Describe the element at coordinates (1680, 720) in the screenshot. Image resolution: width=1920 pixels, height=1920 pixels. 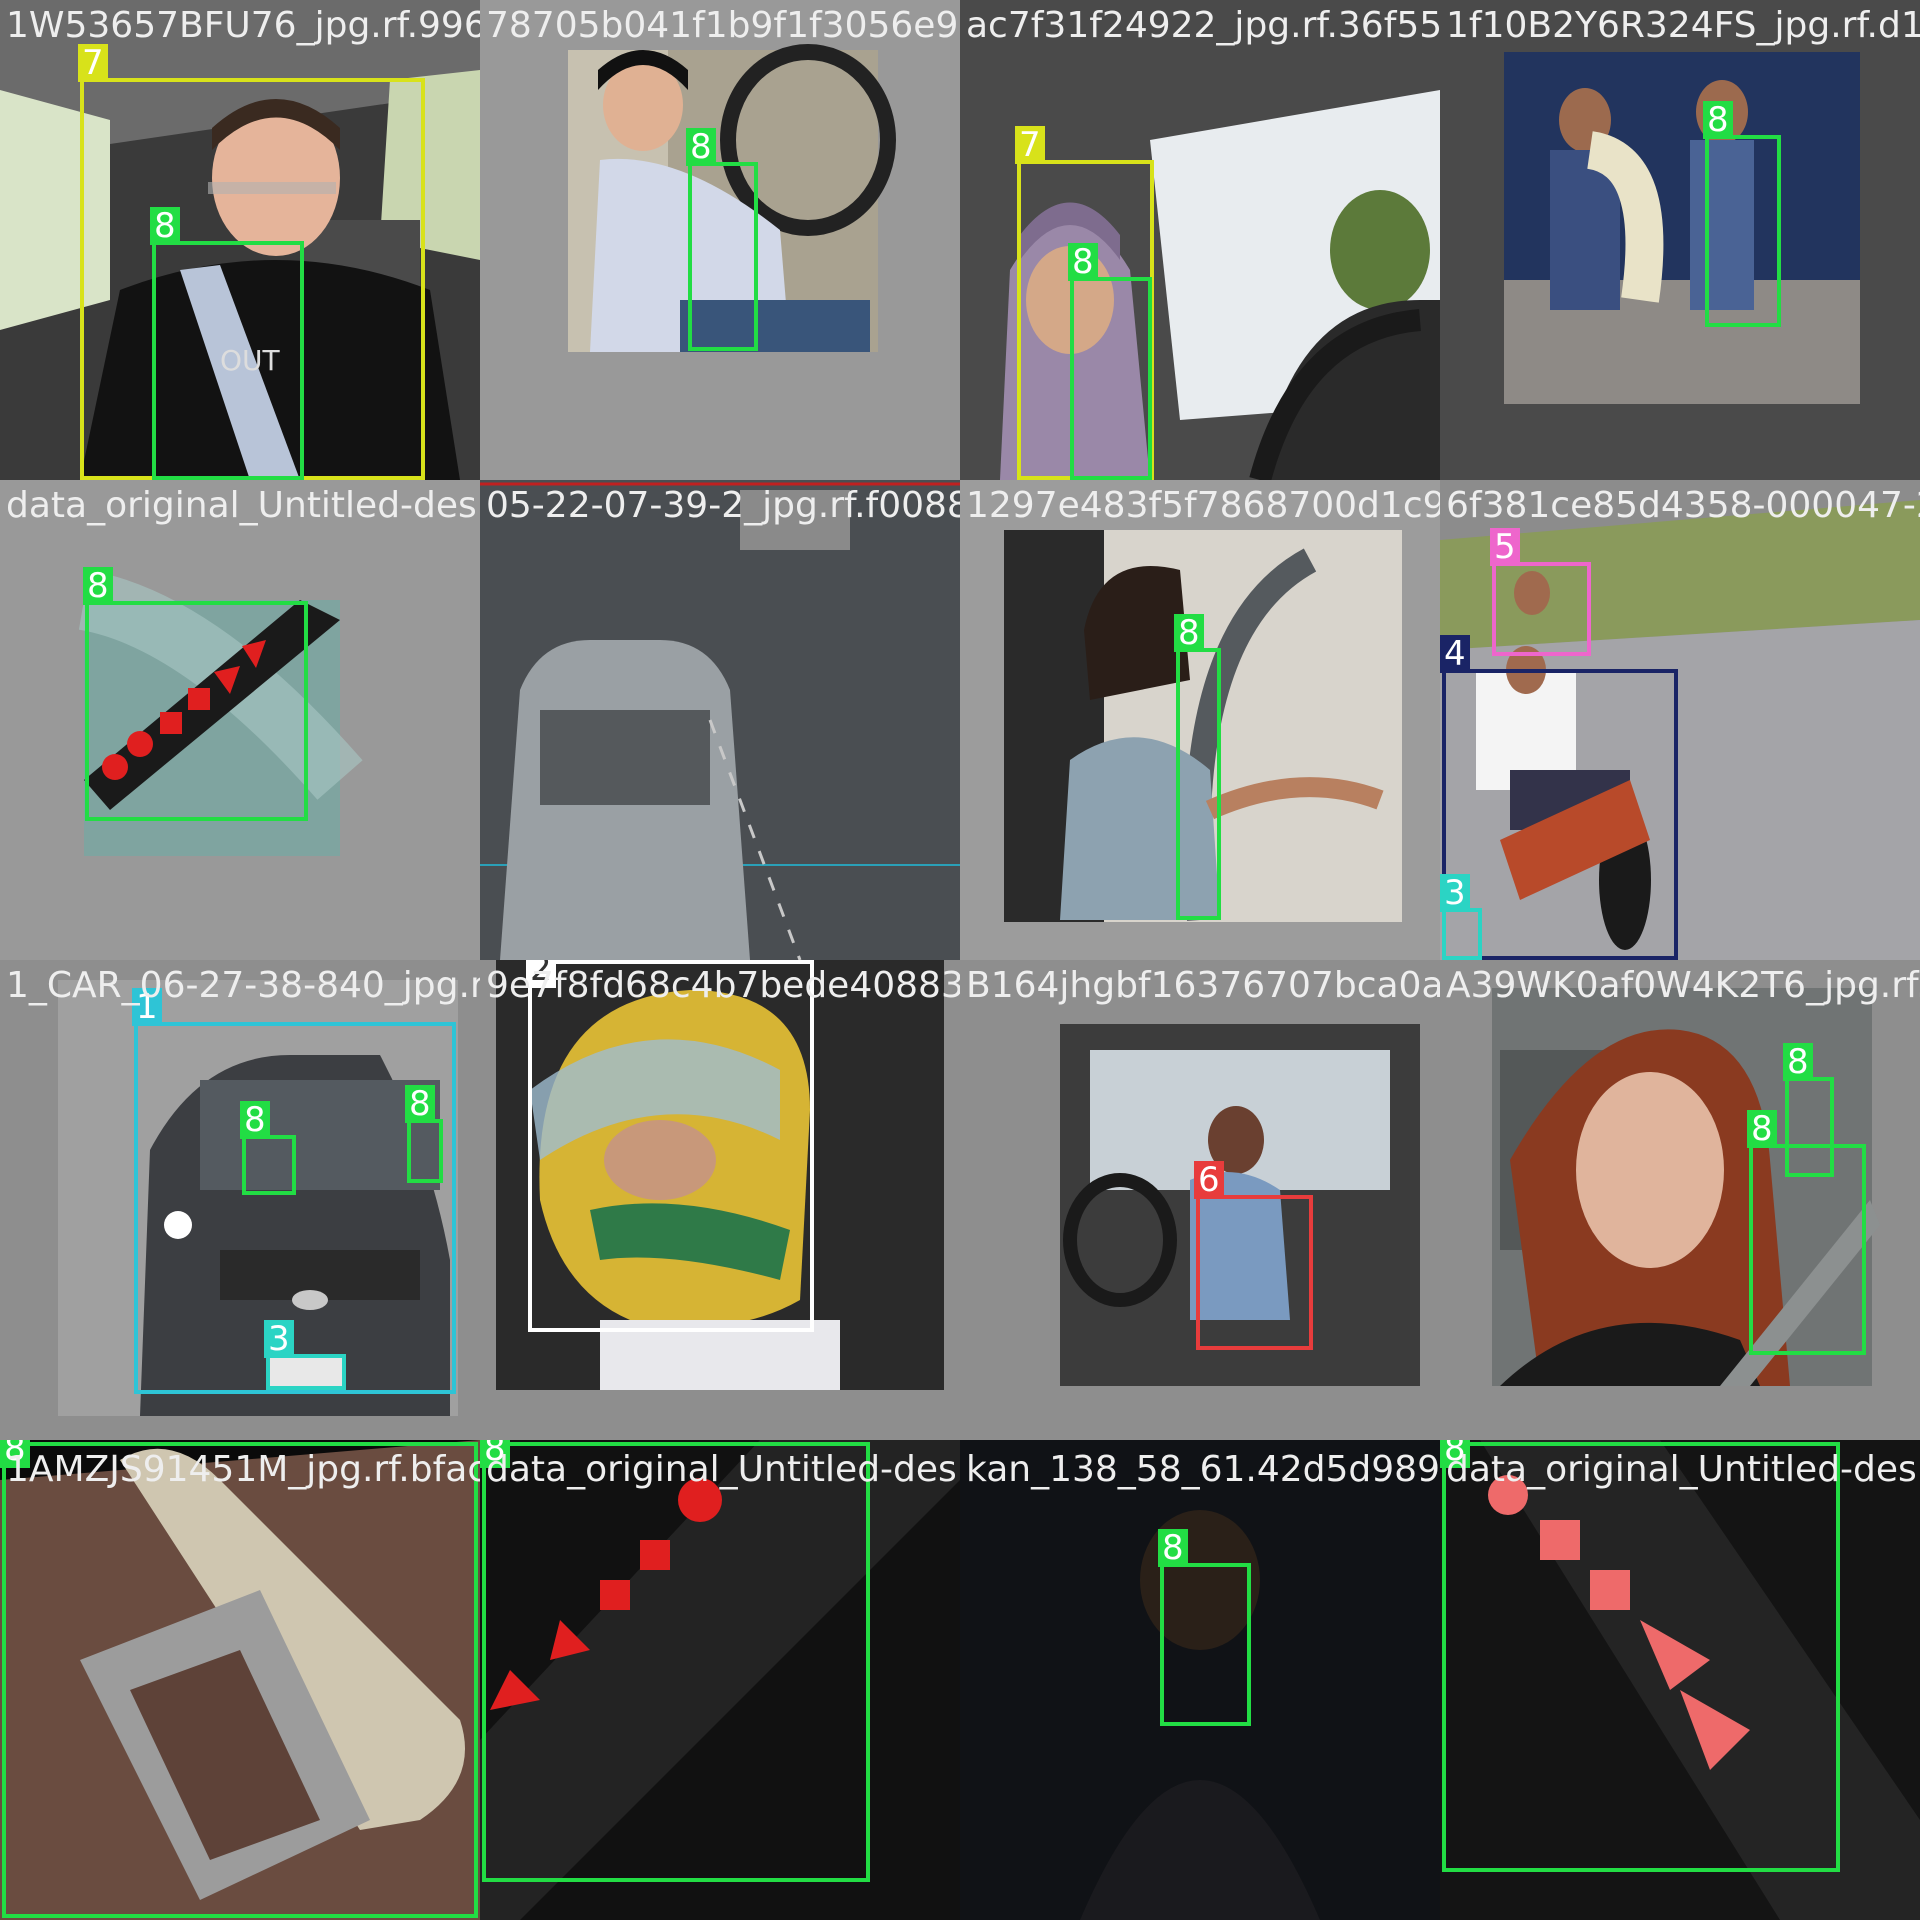
I see `tile-7: 5 4 3 6f381ce85d4358-000047-22` at that location.